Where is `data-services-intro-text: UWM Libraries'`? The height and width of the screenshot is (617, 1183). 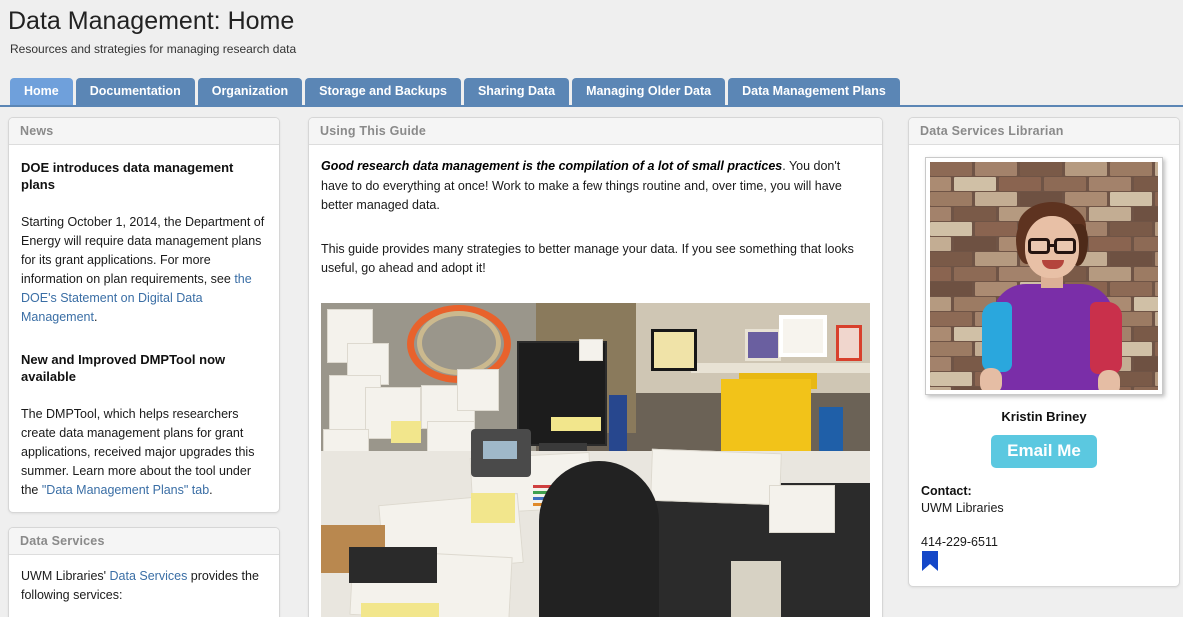 data-services-intro-text: UWM Libraries' is located at coordinates (65, 576).